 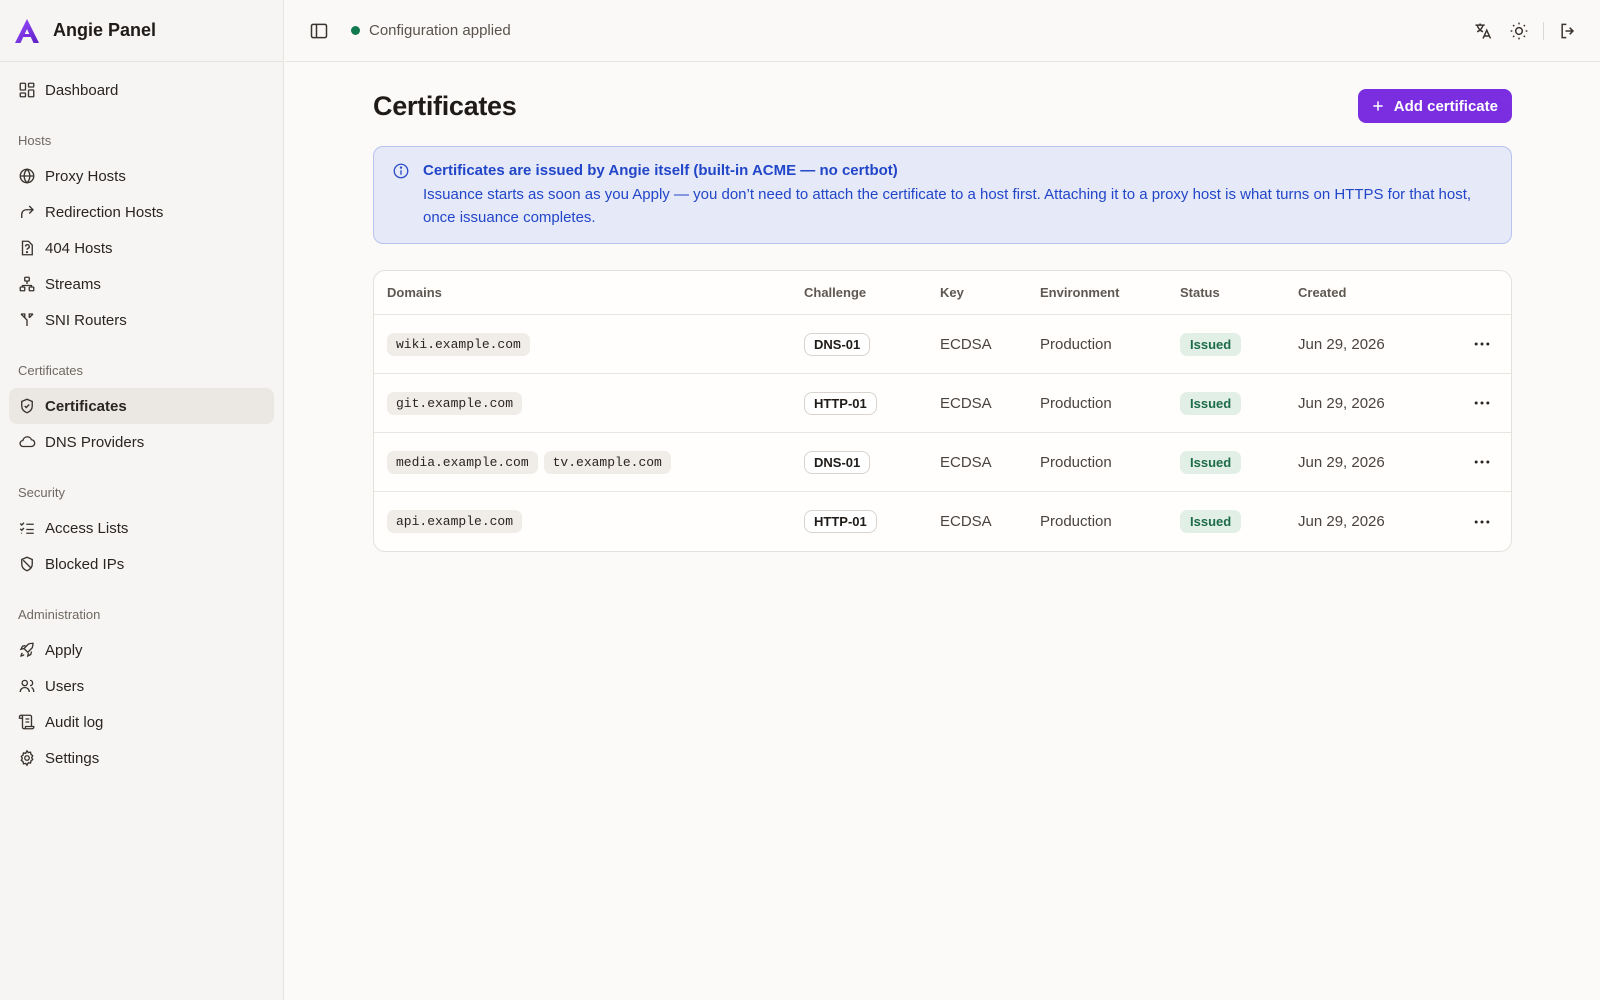 What do you see at coordinates (455, 403) in the screenshot?
I see `domain-chip: git.example.com` at bounding box center [455, 403].